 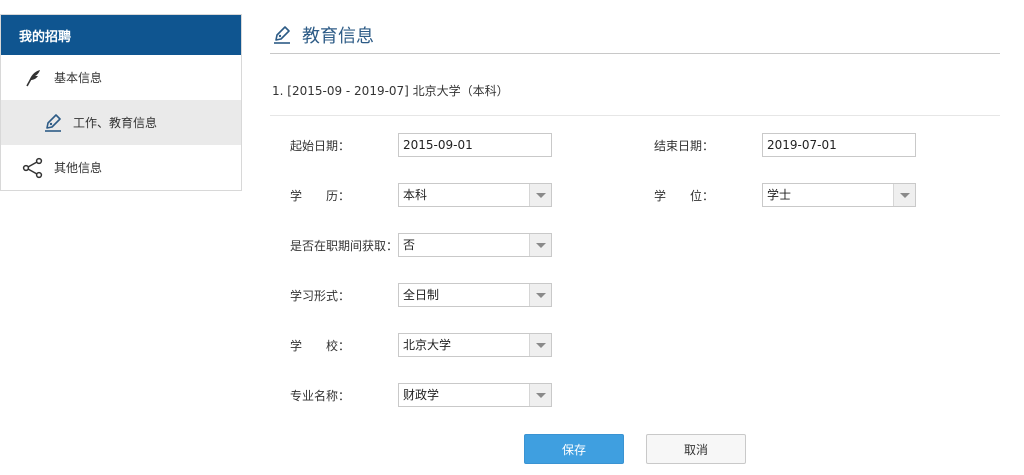 I want to click on sidebar-item-label: 其他信息, so click(x=78, y=168).